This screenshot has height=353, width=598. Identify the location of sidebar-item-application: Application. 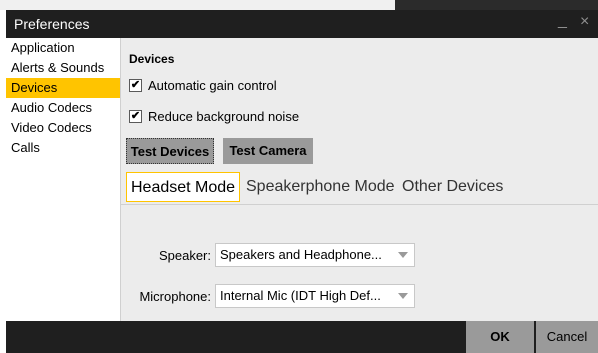
(63, 48).